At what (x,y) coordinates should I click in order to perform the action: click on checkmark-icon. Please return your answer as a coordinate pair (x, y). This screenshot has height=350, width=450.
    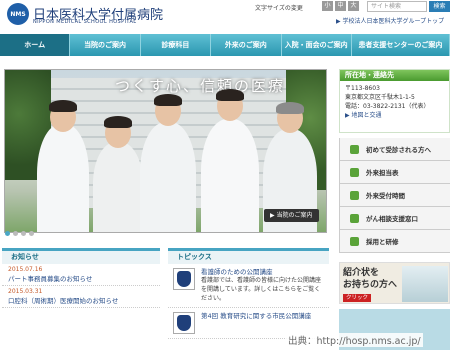
    Looking at the image, I should click on (354, 149).